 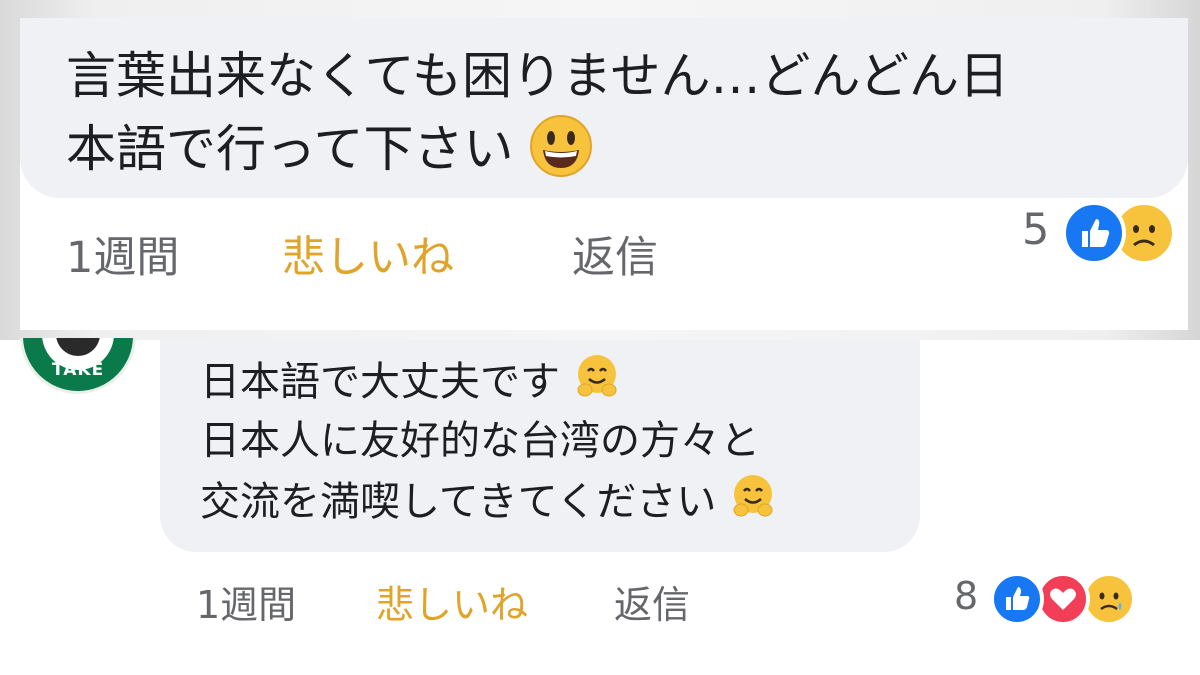 What do you see at coordinates (966, 596) in the screenshot?
I see `comment-2-reaction-count: 8` at bounding box center [966, 596].